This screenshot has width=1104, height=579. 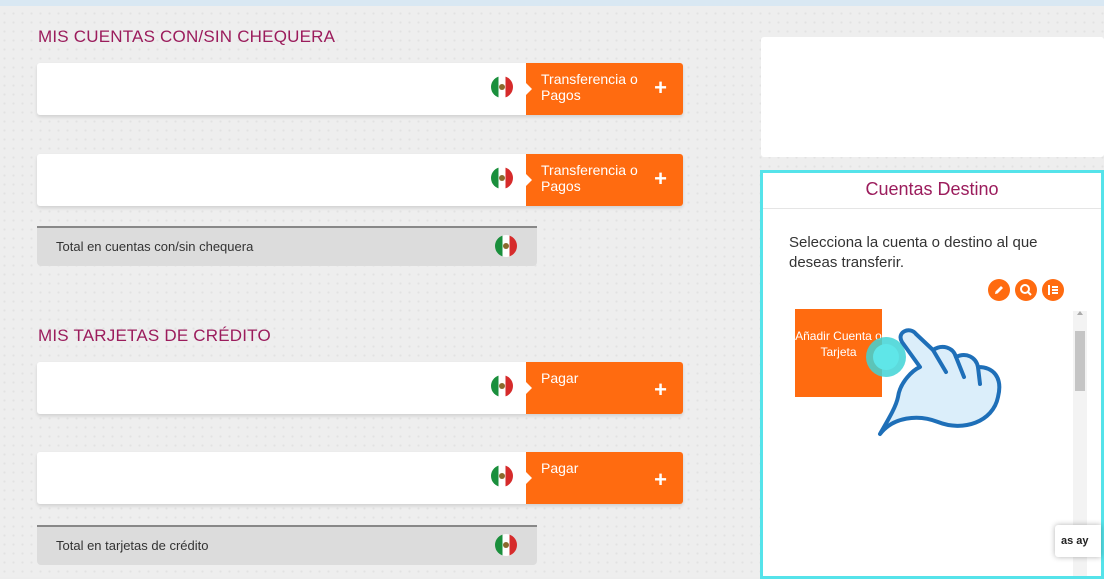 What do you see at coordinates (1075, 541) in the screenshot?
I see `chat-help-text: as ay` at bounding box center [1075, 541].